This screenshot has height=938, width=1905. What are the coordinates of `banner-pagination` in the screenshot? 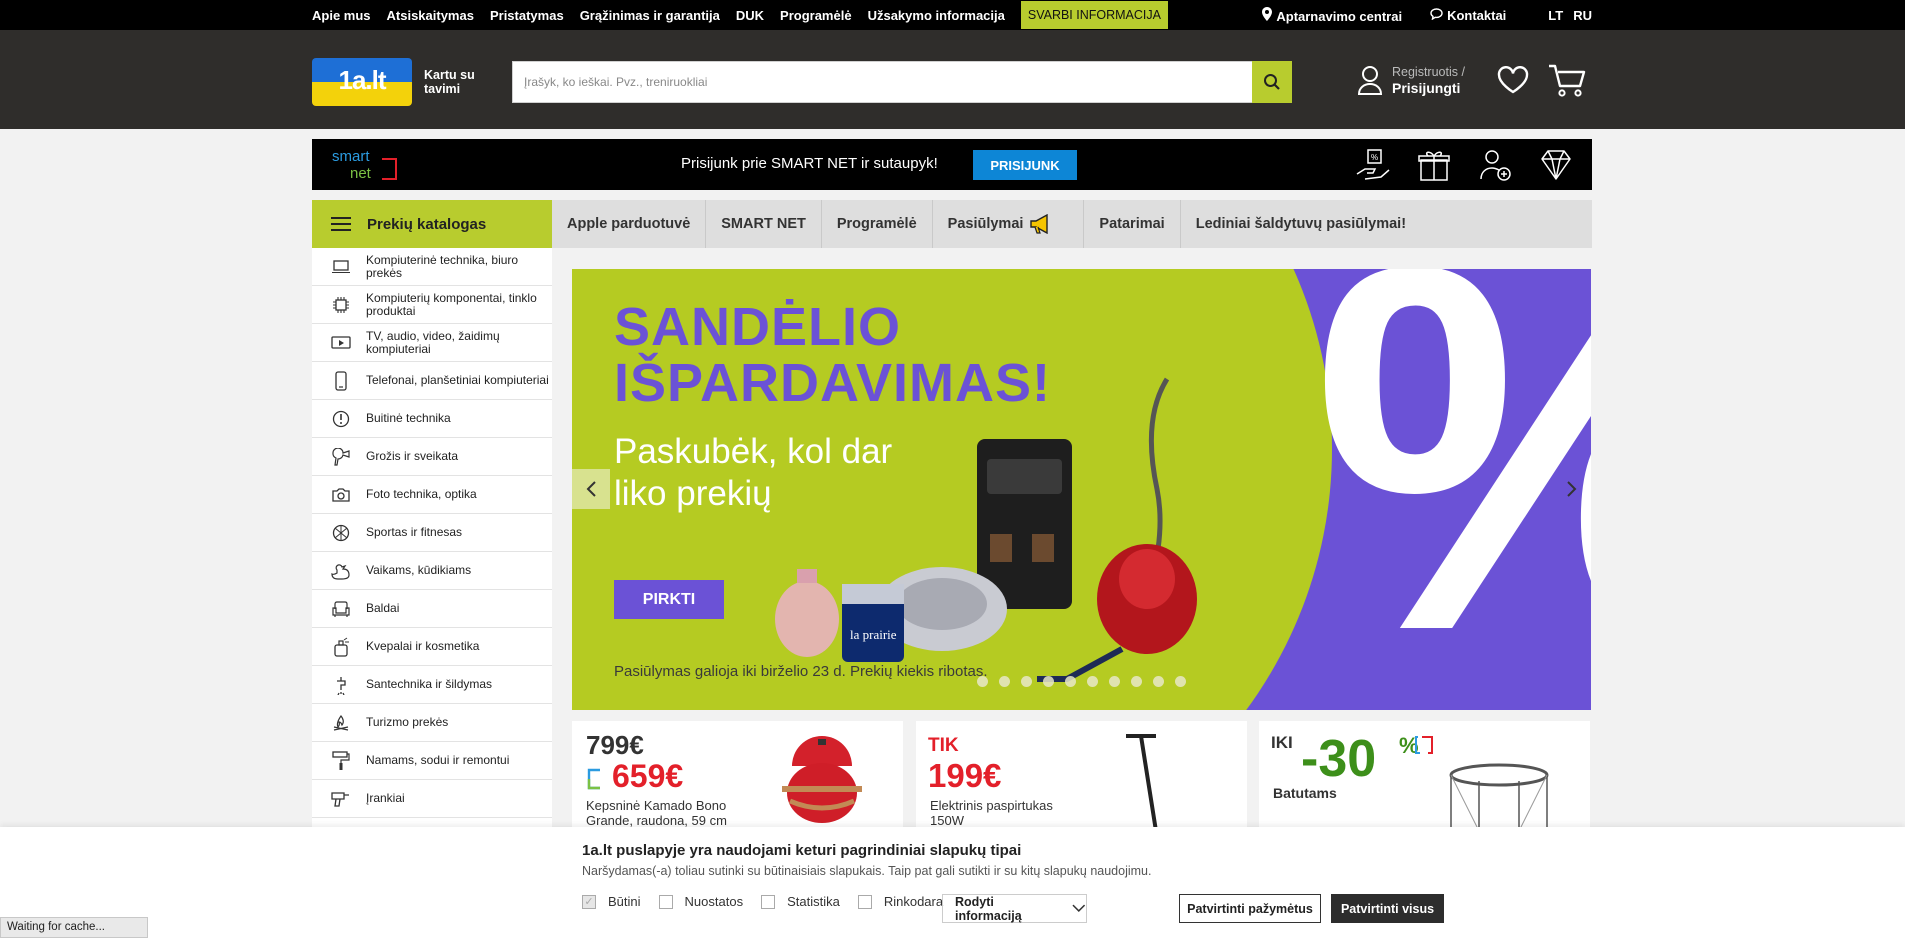 It's located at (1081, 681).